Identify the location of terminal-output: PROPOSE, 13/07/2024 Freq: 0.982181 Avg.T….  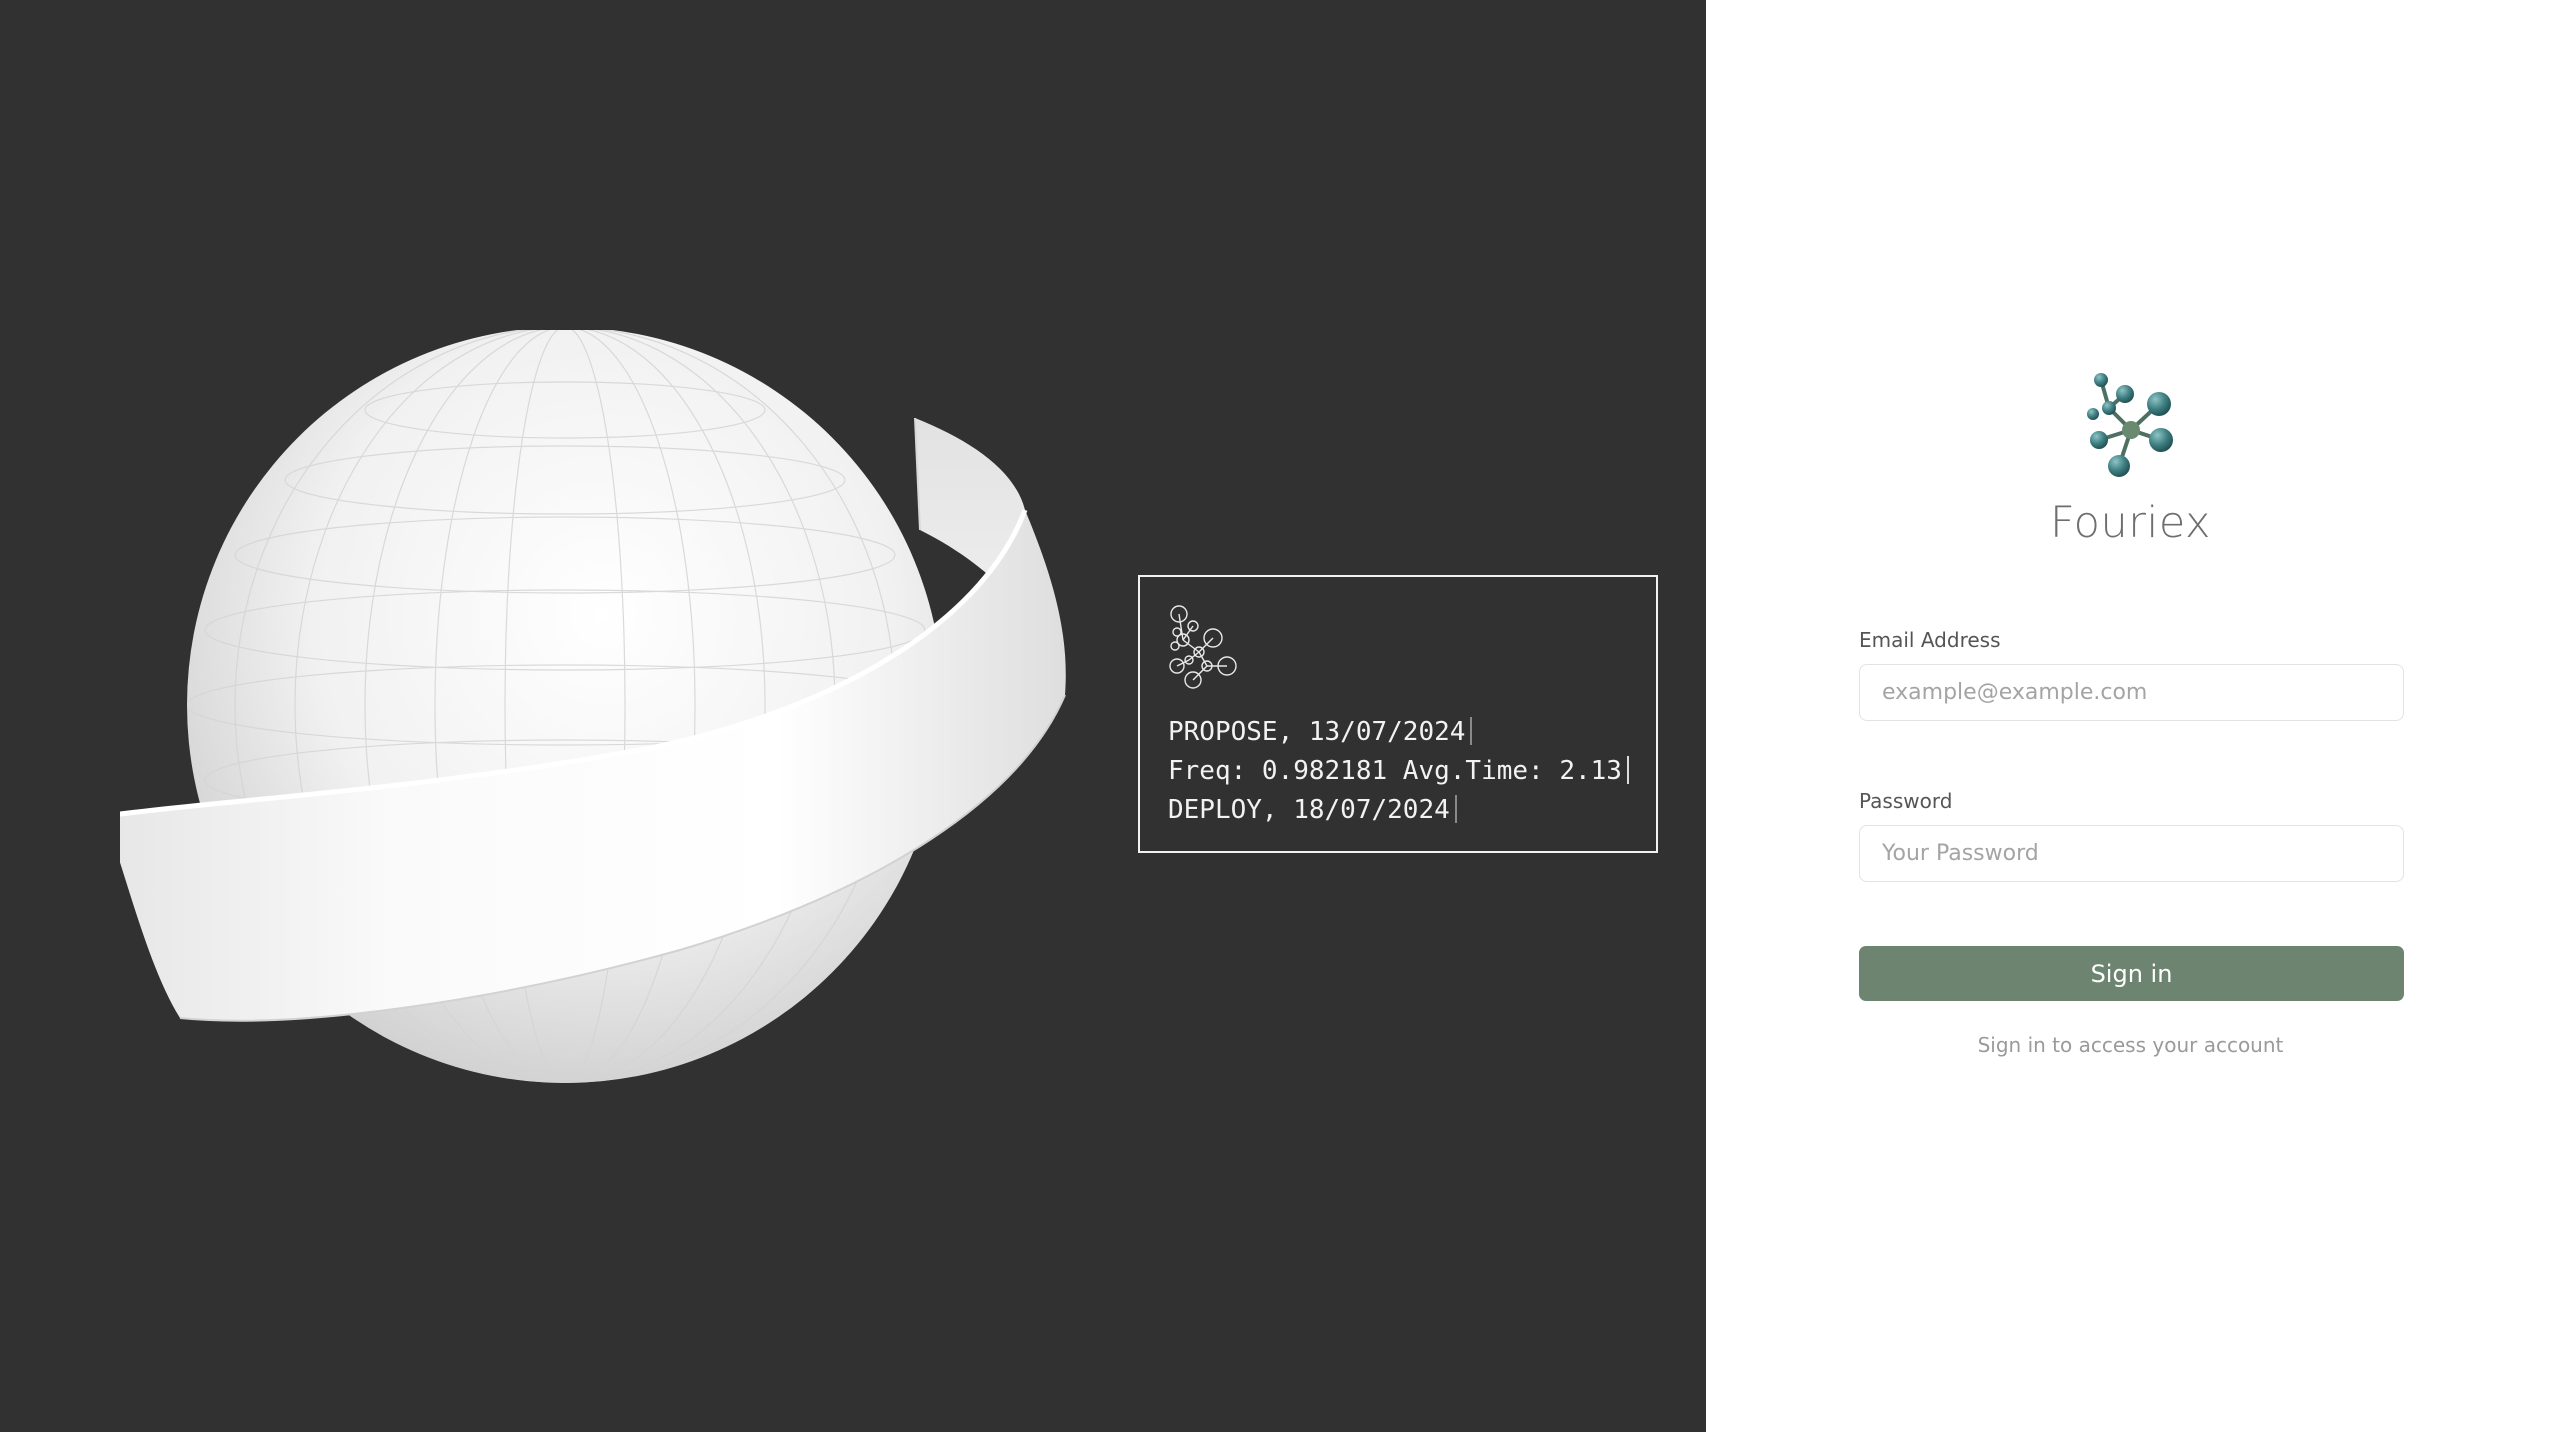
(1398, 771).